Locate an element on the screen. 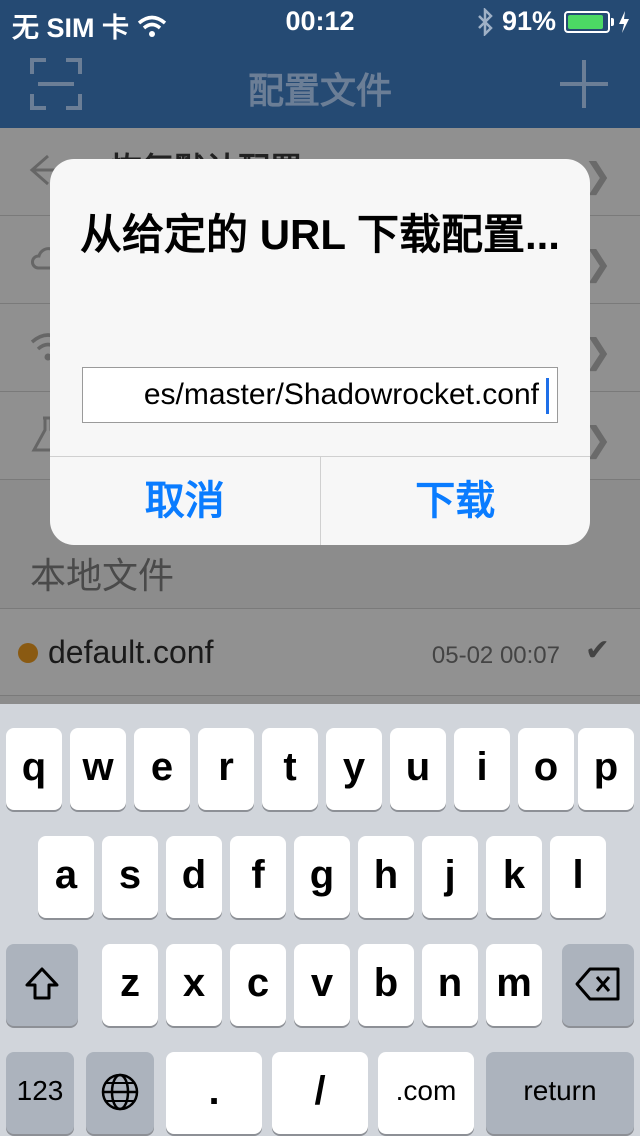 This screenshot has width=640, height=1136. shift-key is located at coordinates (42, 985).